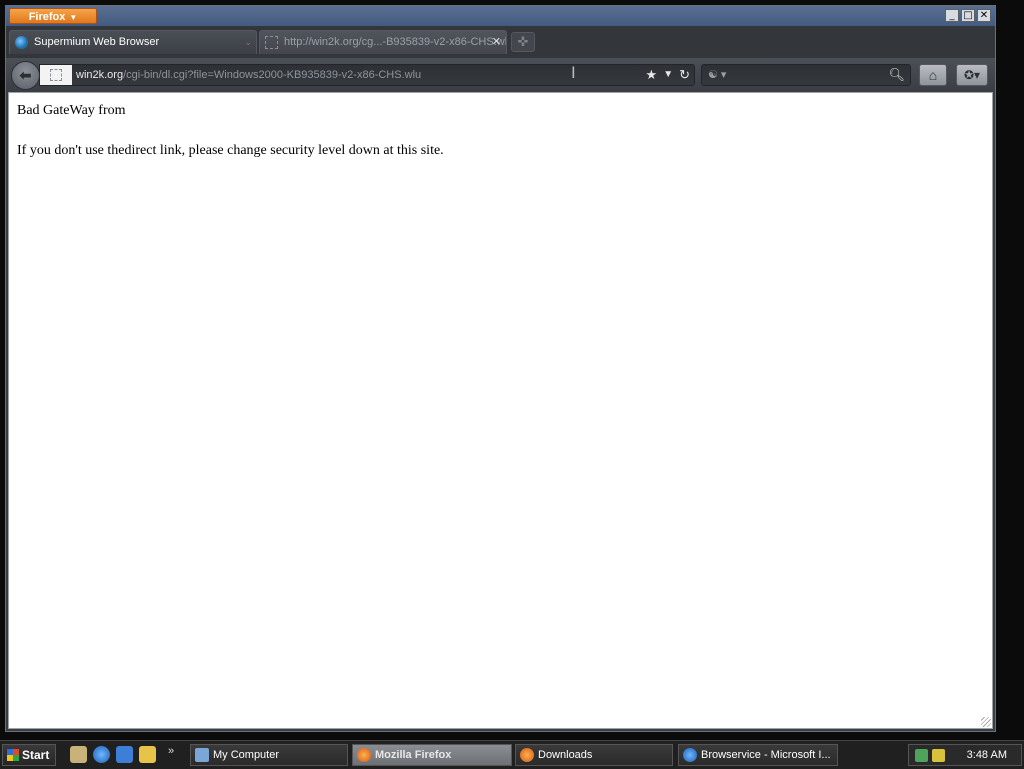 The image size is (1024, 769). What do you see at coordinates (987, 755) in the screenshot?
I see `clock: 3:48 AM` at bounding box center [987, 755].